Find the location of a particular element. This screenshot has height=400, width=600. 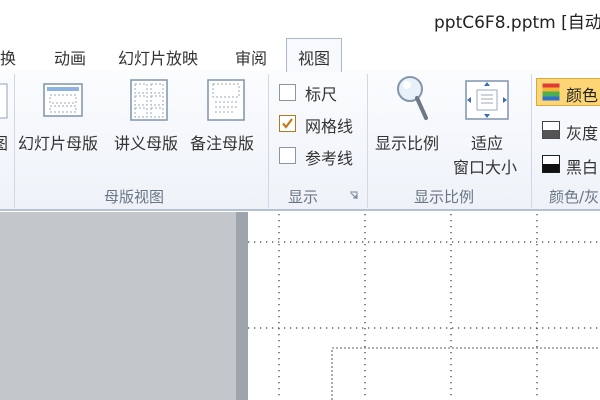

handout-master-icon is located at coordinates (149, 100).